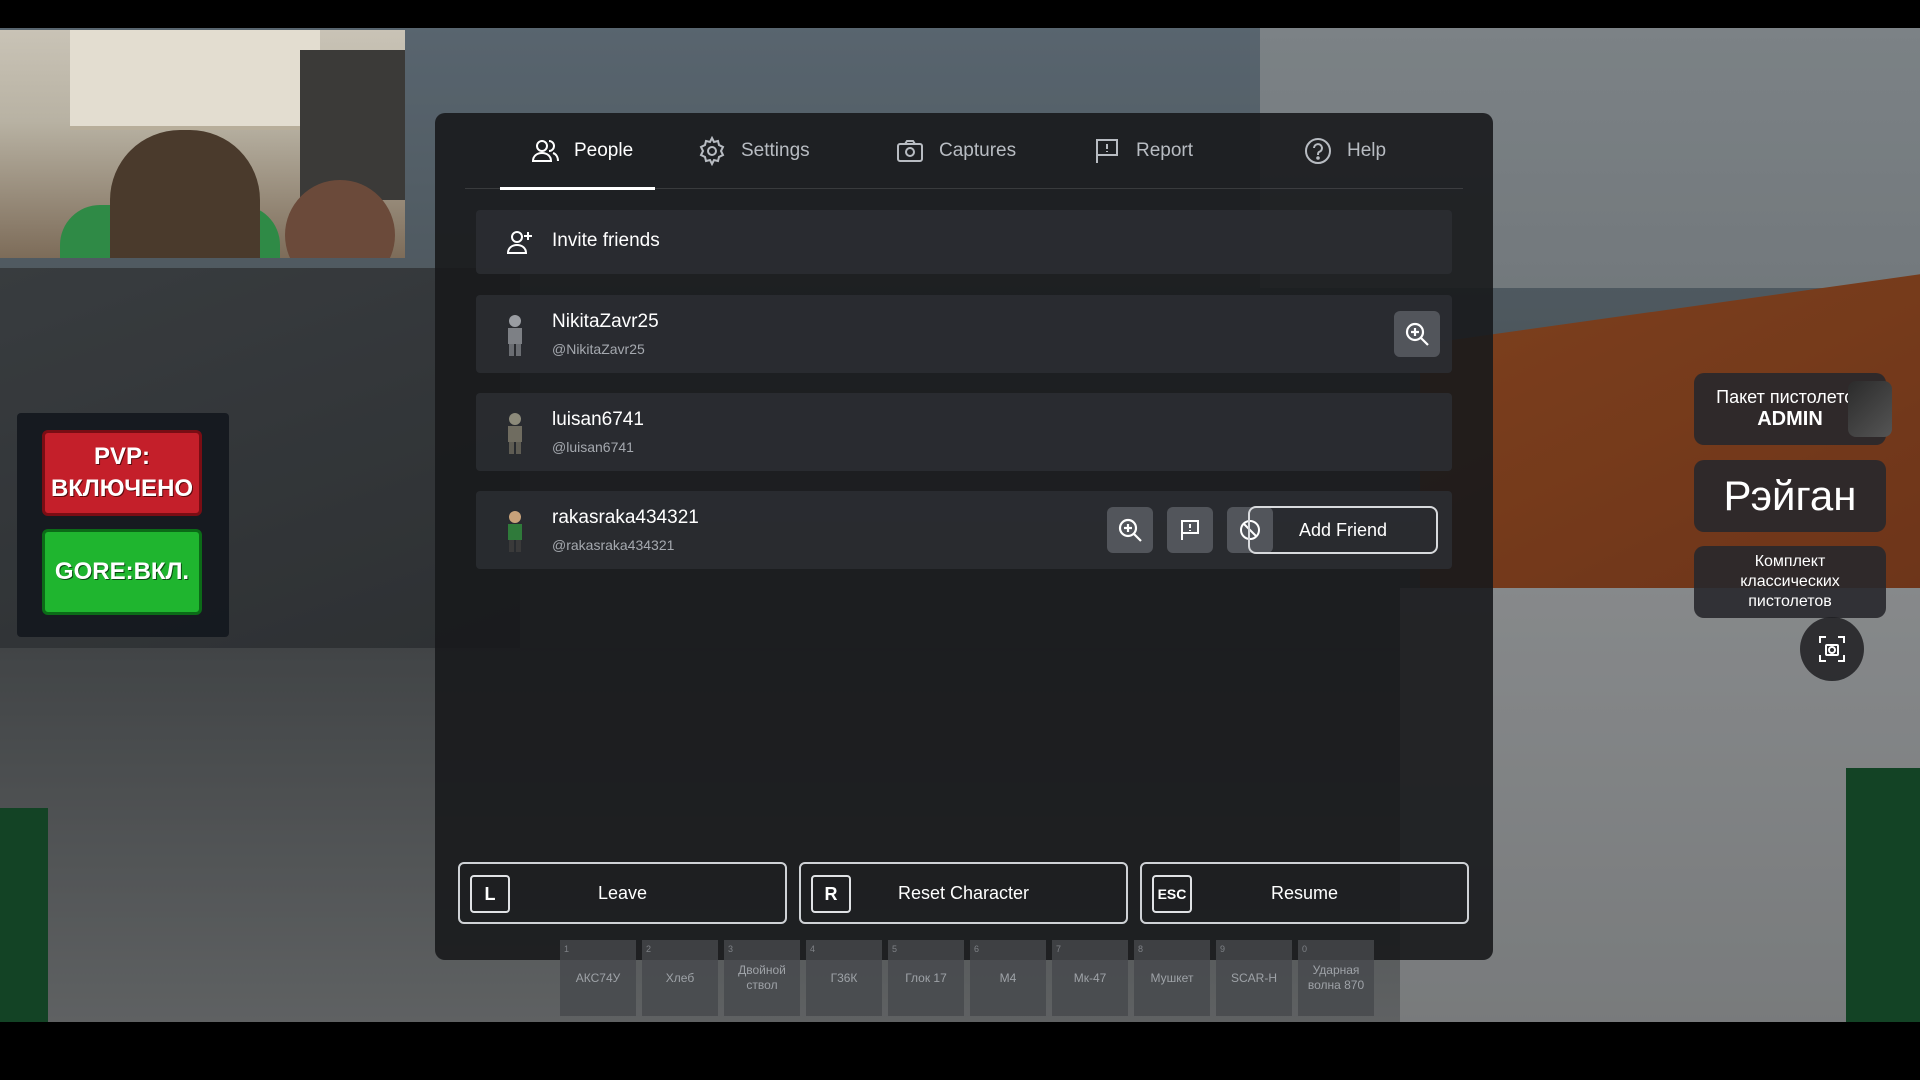 This screenshot has height=1080, width=1920. Describe the element at coordinates (1304, 893) in the screenshot. I see `resume-button: ESC Resume` at that location.